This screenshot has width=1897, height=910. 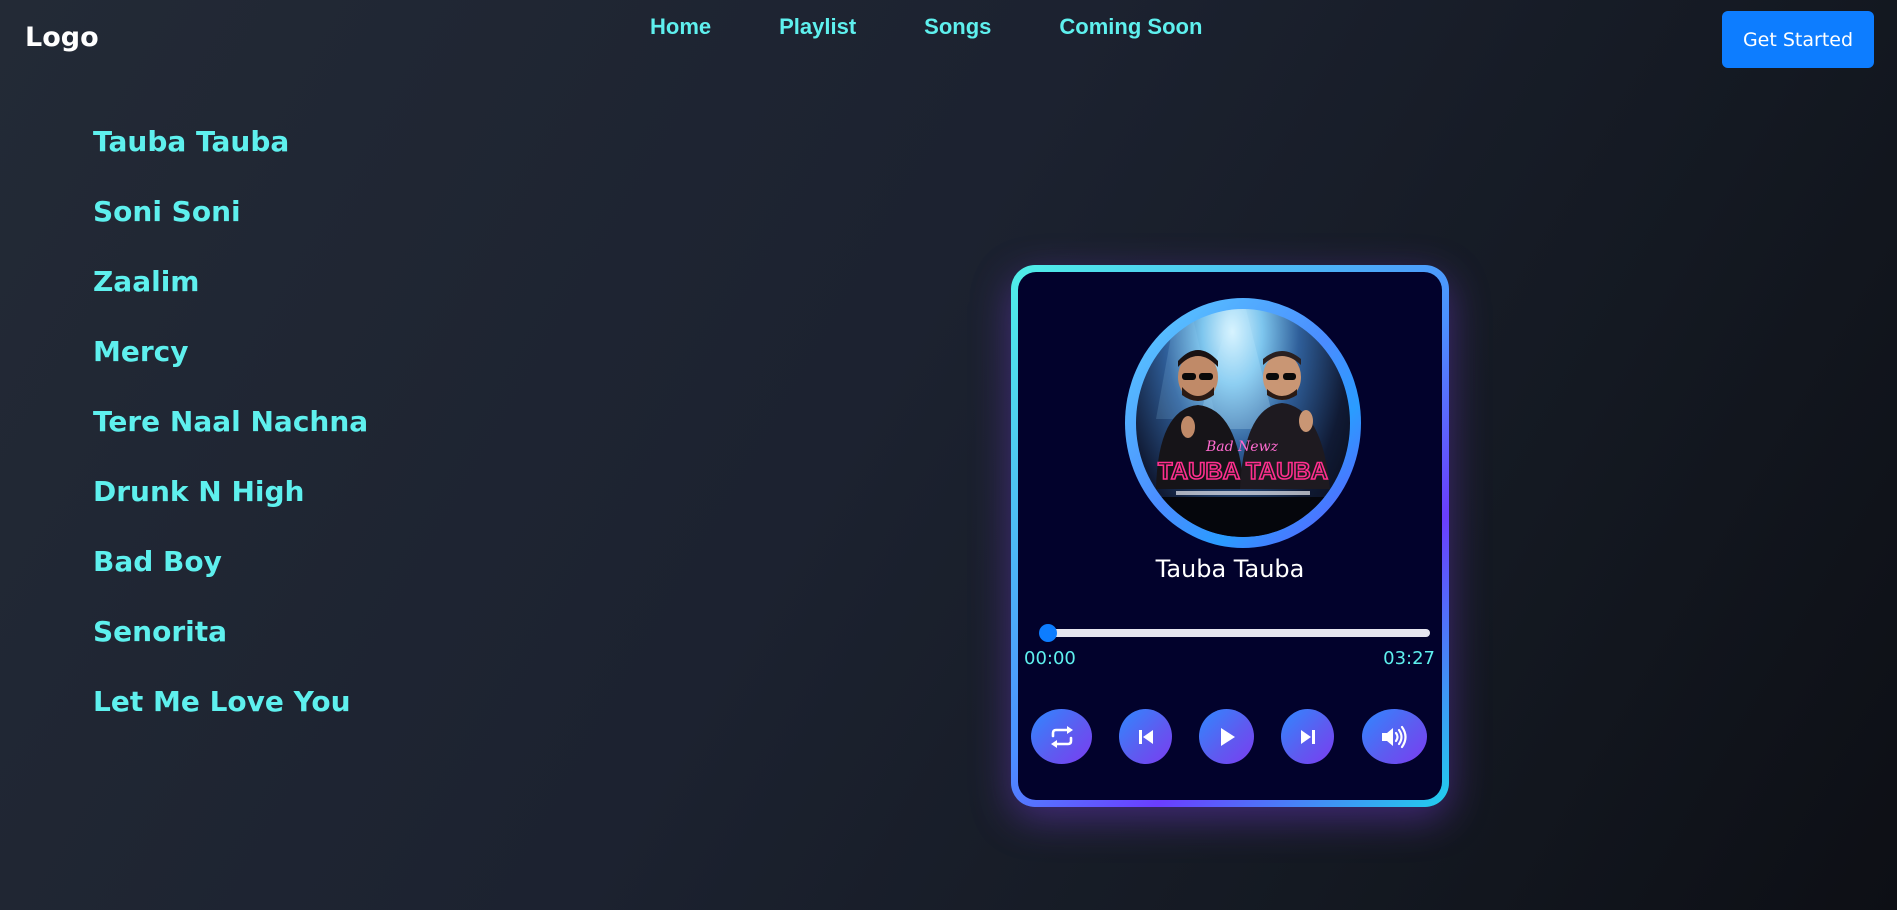 What do you see at coordinates (230, 297) in the screenshot?
I see `song-item-zaalim: Zaalim` at bounding box center [230, 297].